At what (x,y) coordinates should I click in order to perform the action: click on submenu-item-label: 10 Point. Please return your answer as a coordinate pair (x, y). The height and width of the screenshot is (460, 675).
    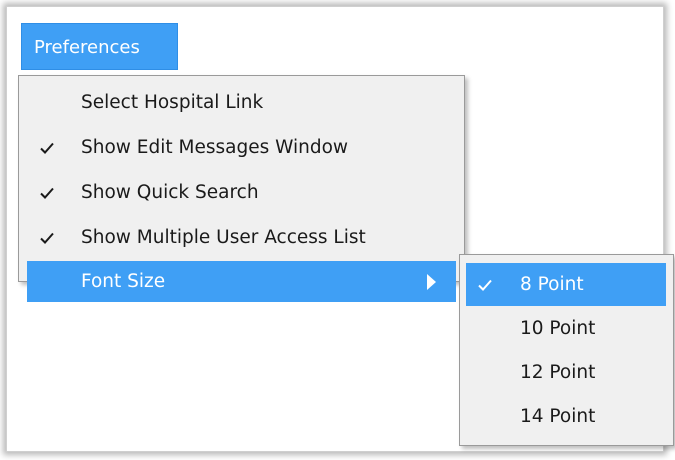
    Looking at the image, I should click on (558, 328).